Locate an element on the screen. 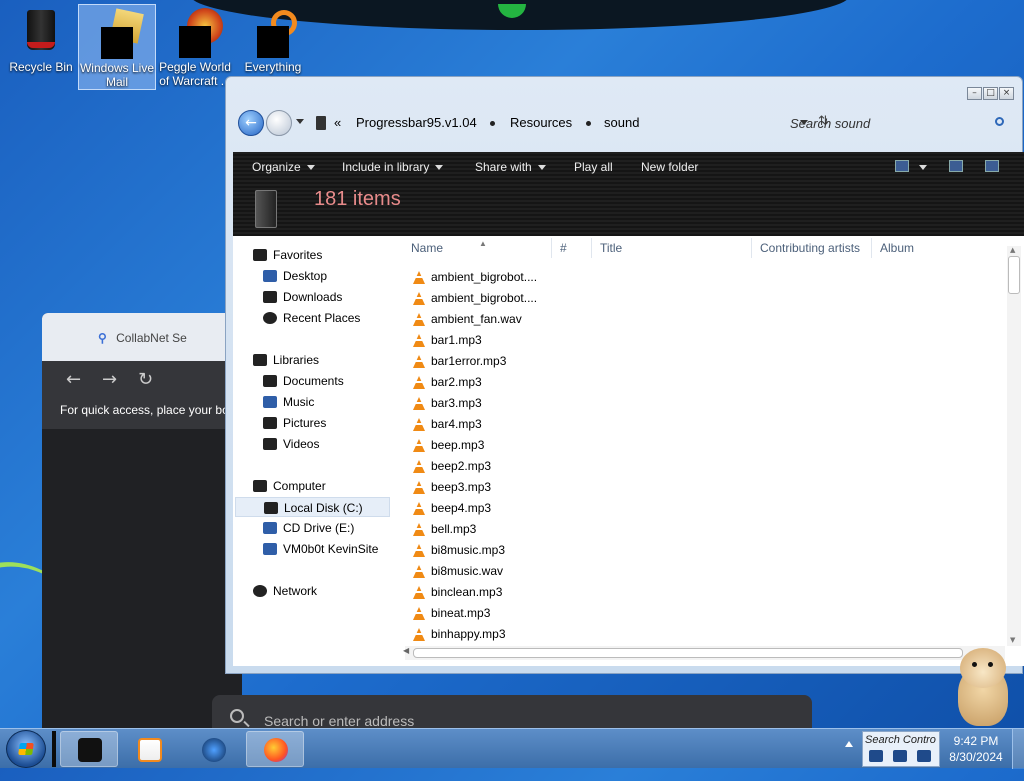 This screenshot has height=781, width=1024. scroll-left-icon: ◀ is located at coordinates (406, 650).